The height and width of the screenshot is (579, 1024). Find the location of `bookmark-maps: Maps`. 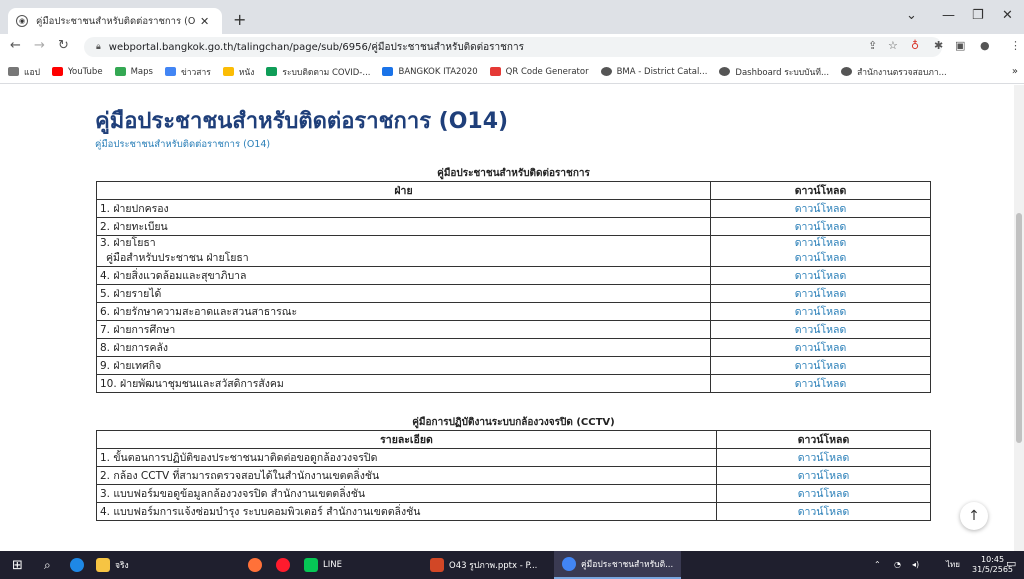

bookmark-maps: Maps is located at coordinates (133, 71).